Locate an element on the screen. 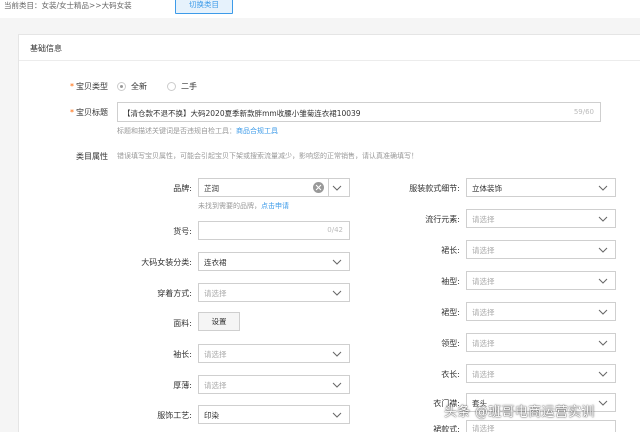  style-detail-label: 服装款式细节: is located at coordinates (434, 188).